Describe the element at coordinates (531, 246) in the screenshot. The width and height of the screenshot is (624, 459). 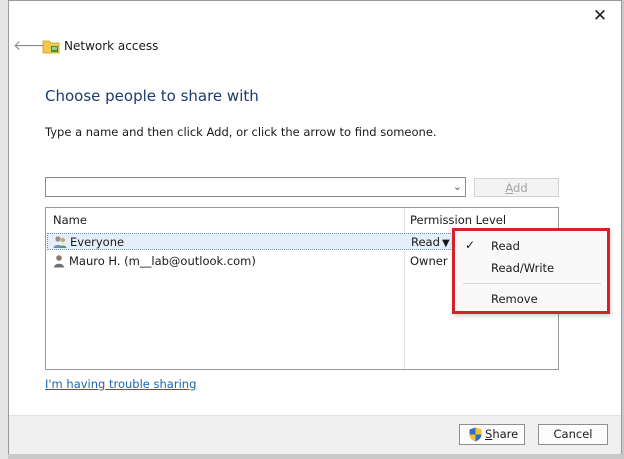
I see `menu-item-read: ✓ Read` at that location.